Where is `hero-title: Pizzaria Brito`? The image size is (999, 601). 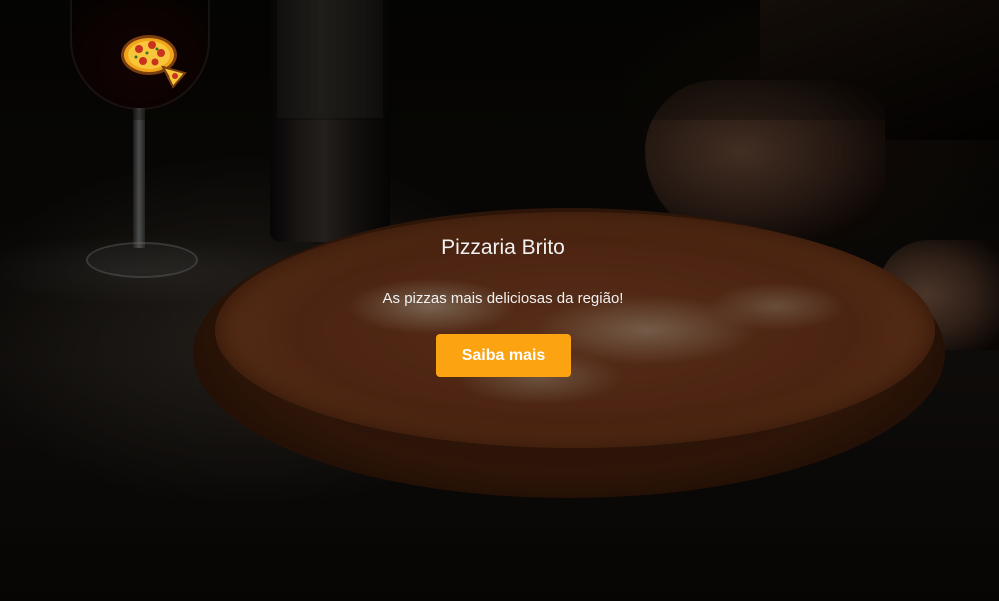 hero-title: Pizzaria Brito is located at coordinates (503, 247).